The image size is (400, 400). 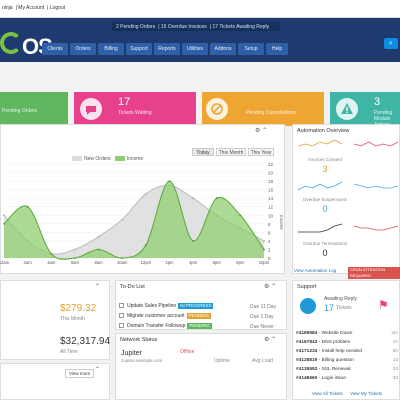 I want to click on status-badge: PENDING, so click(x=199, y=316).